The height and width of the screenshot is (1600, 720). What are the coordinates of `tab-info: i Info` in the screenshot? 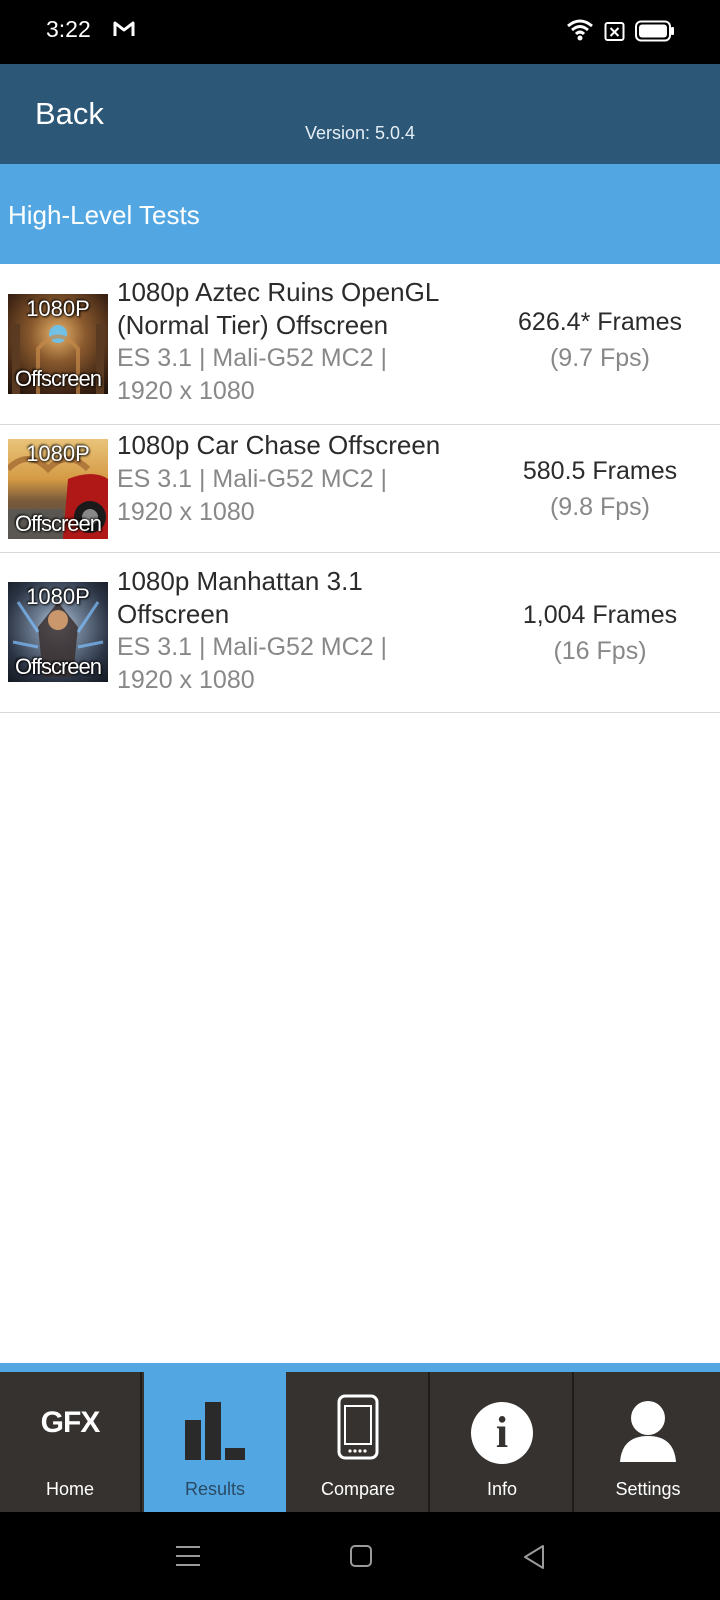 It's located at (503, 1442).